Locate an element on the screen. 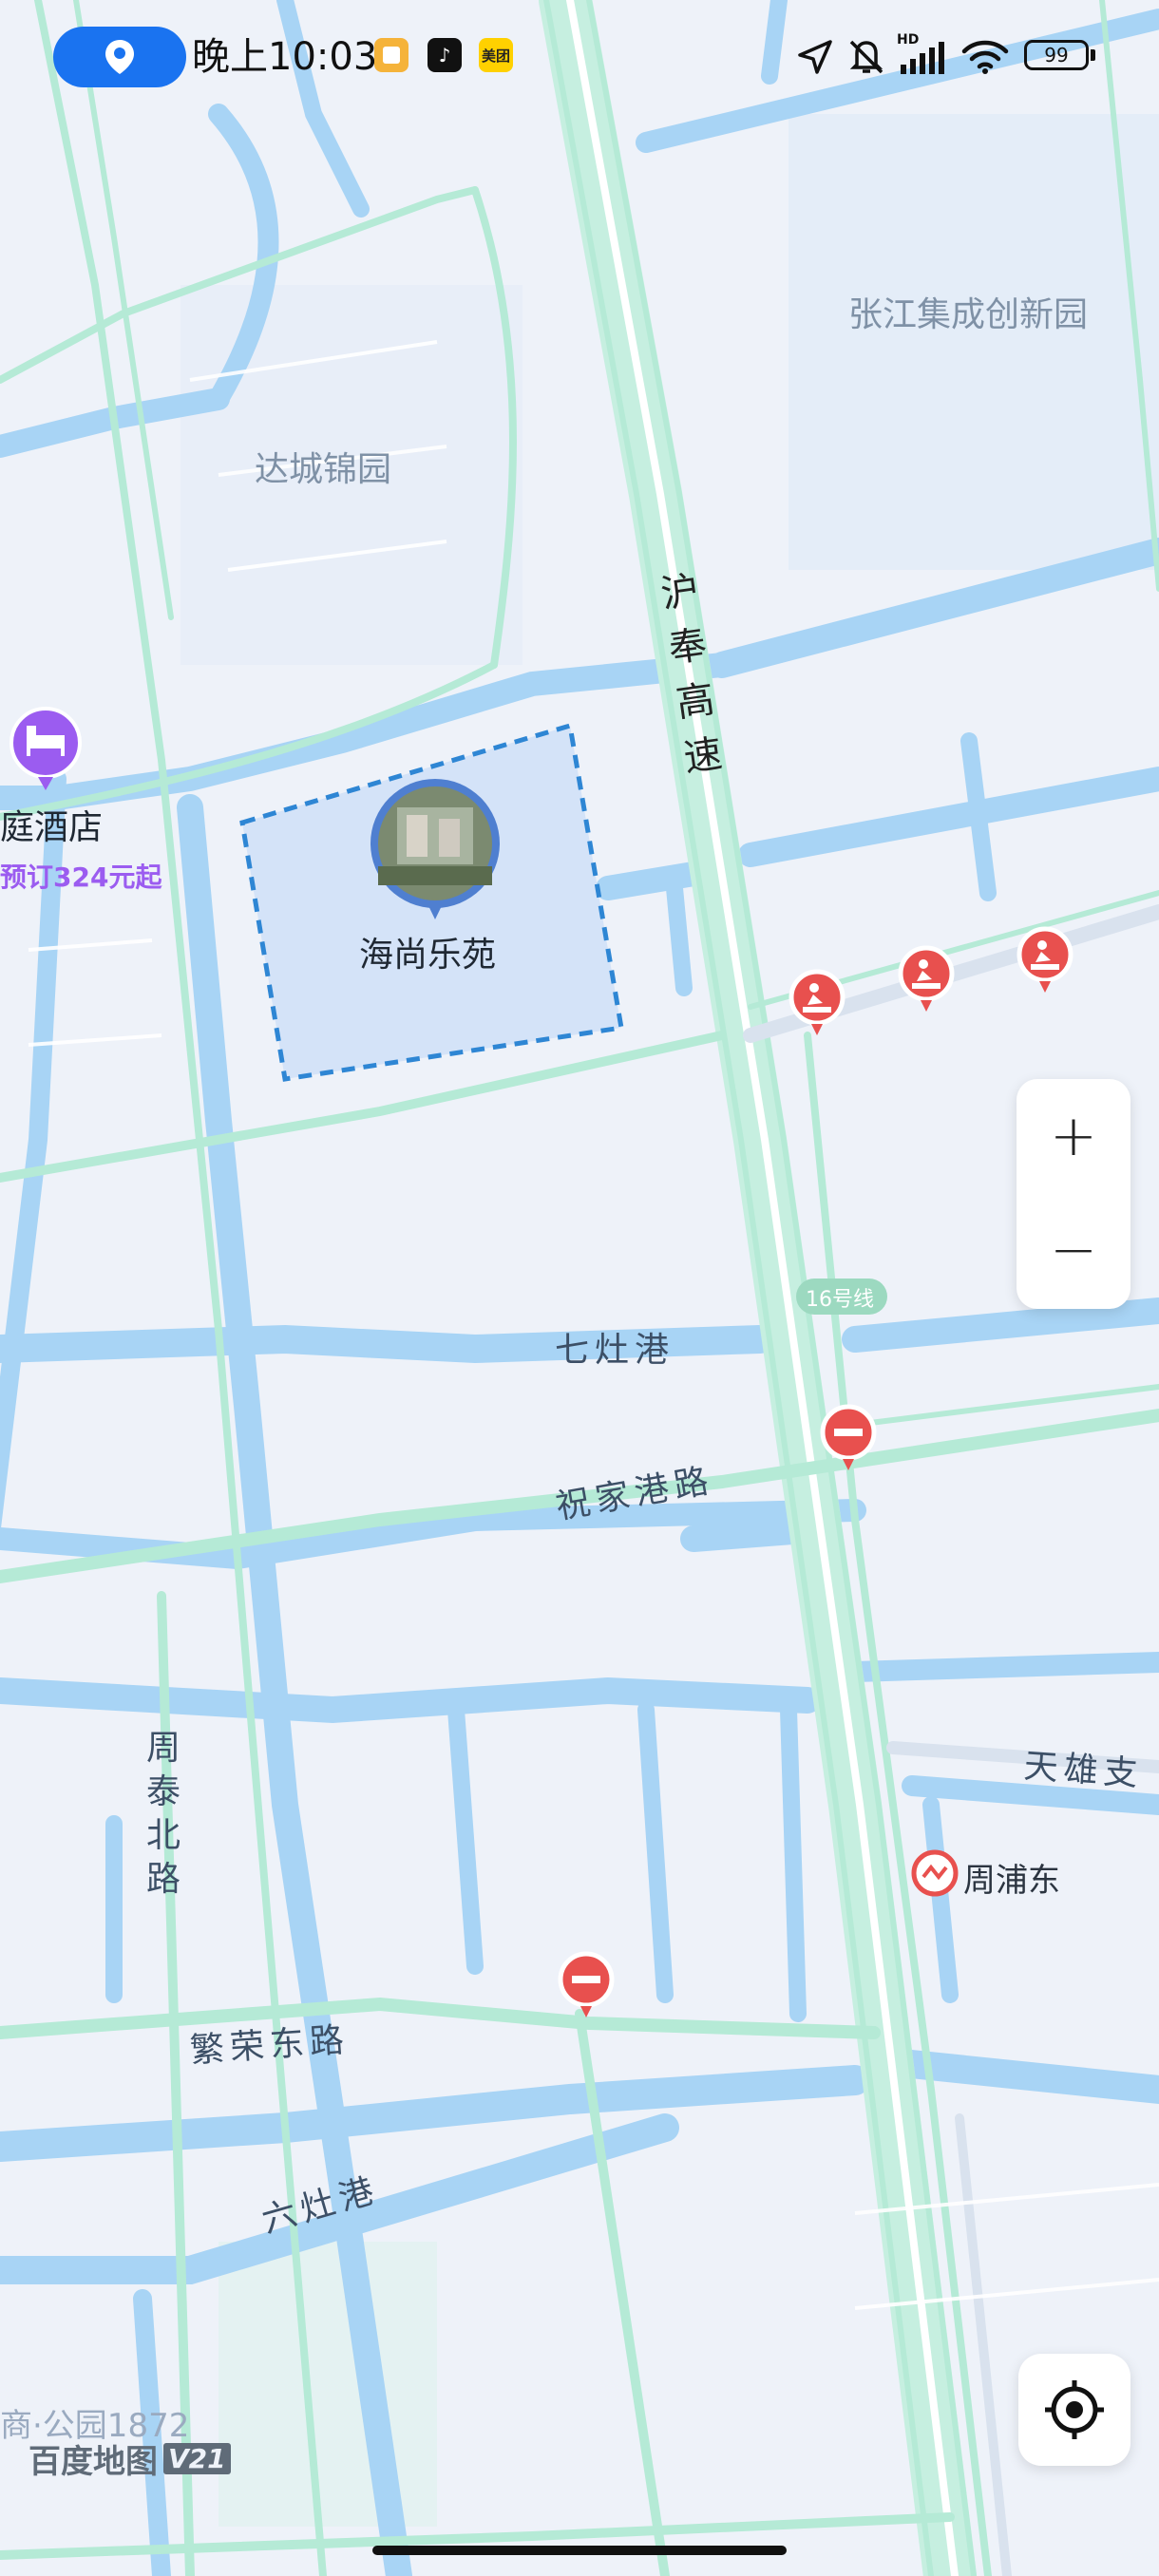  crosshair-icon is located at coordinates (1074, 2409).